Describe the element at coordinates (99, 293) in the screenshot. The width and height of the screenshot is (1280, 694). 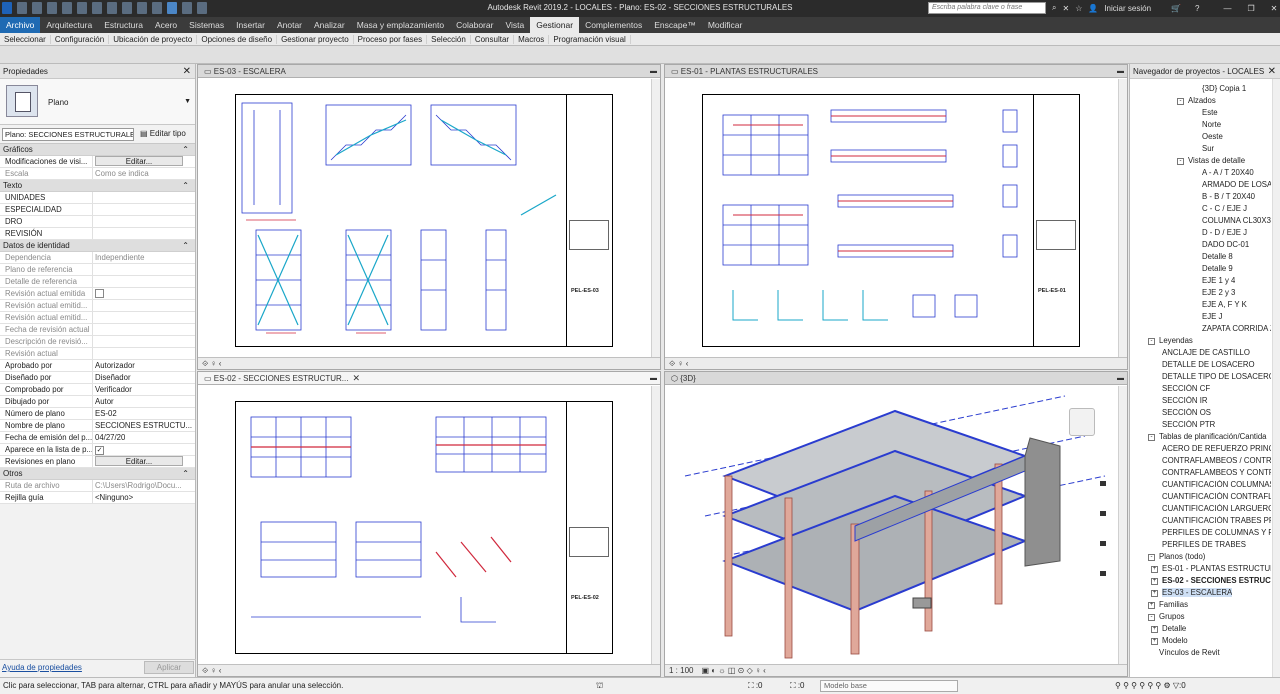
I see `checkbox` at that location.